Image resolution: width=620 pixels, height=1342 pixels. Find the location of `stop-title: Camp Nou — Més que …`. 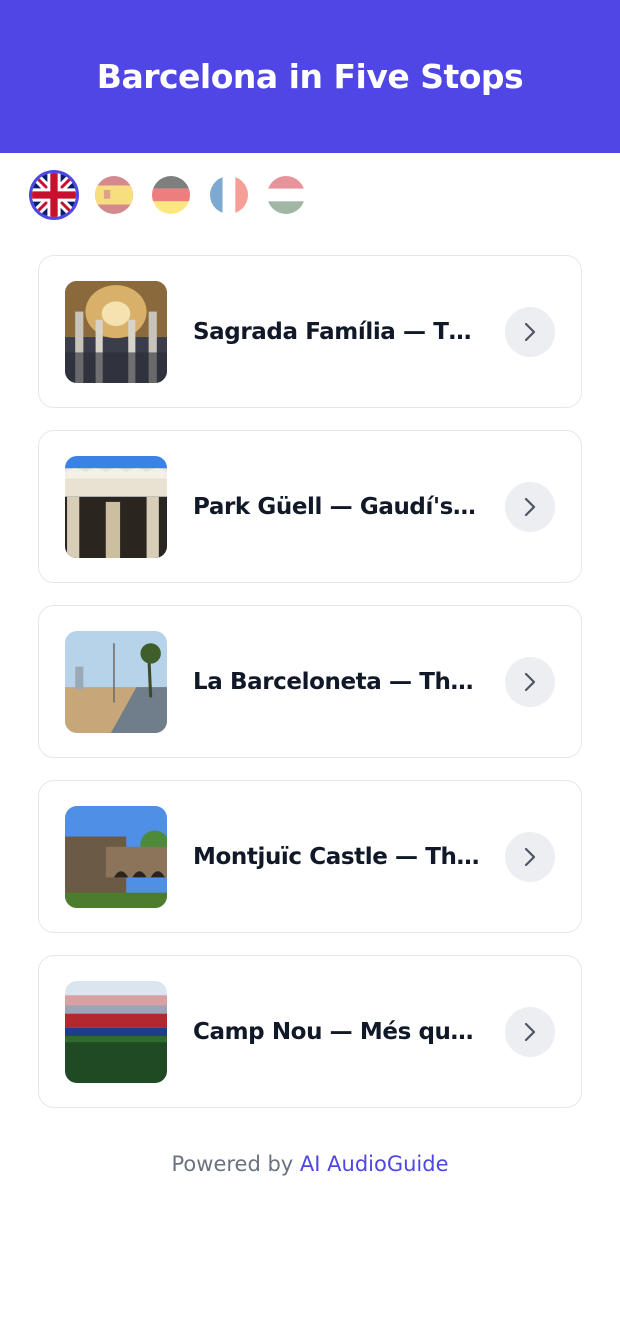

stop-title: Camp Nou — Més que … is located at coordinates (337, 1031).